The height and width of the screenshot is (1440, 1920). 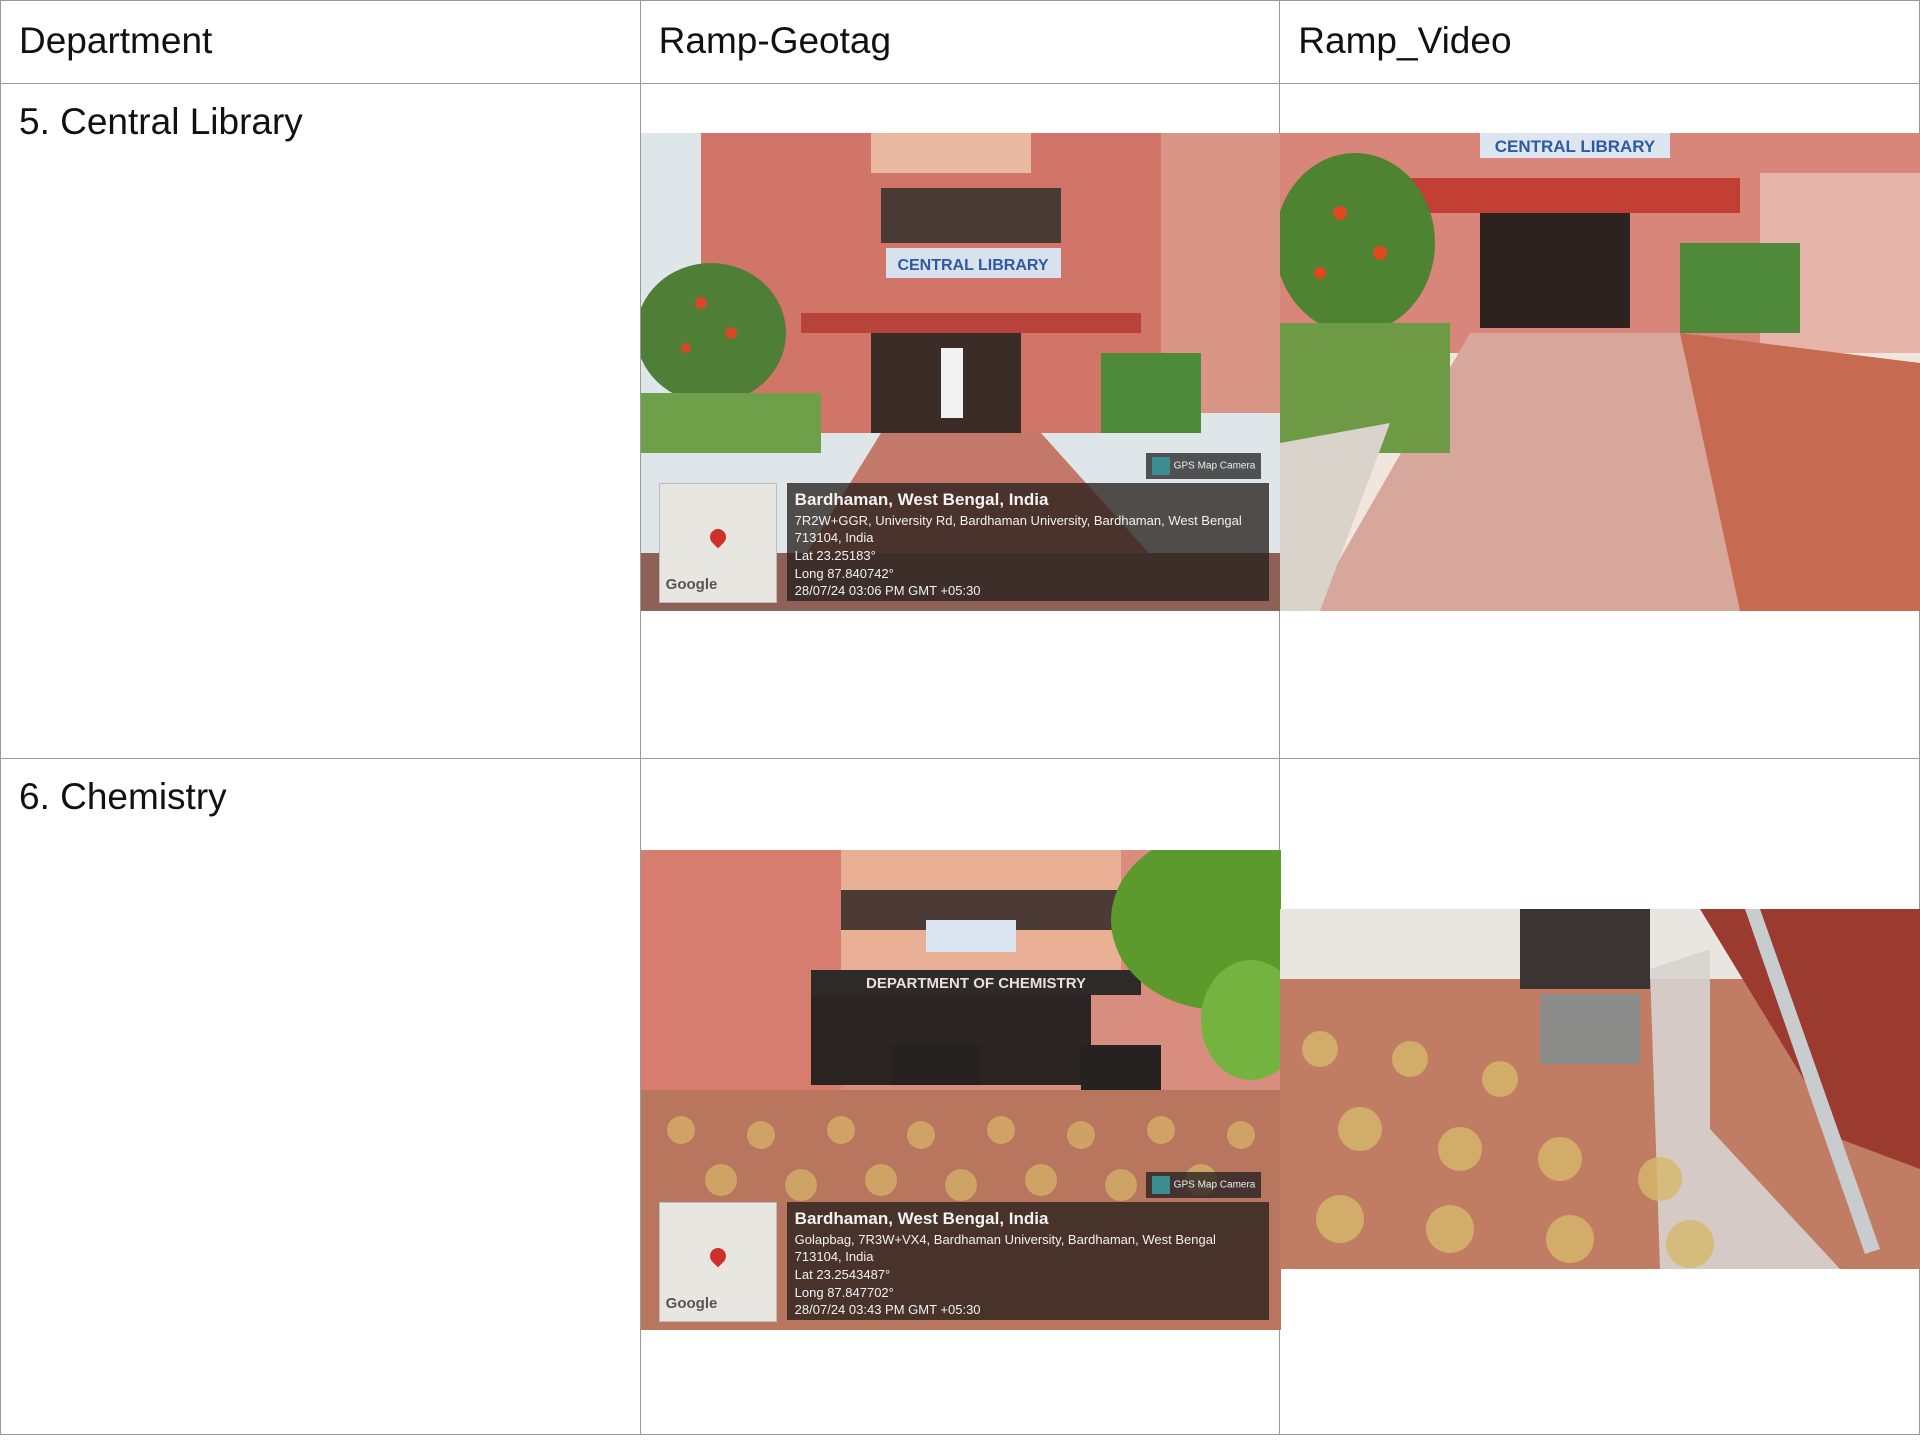 I want to click on video-sign-text: CENTRAL LIBRARY, so click(x=1575, y=146).